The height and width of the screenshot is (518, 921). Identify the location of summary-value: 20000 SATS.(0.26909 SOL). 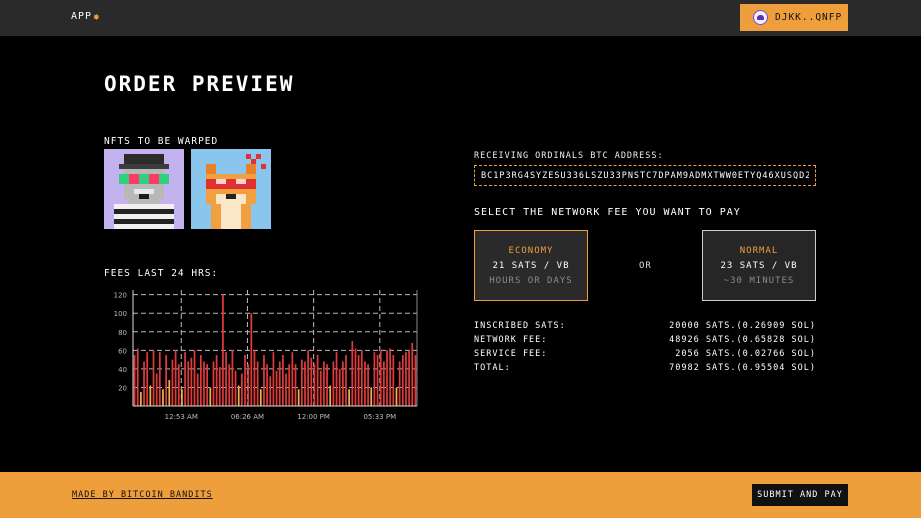
(742, 326).